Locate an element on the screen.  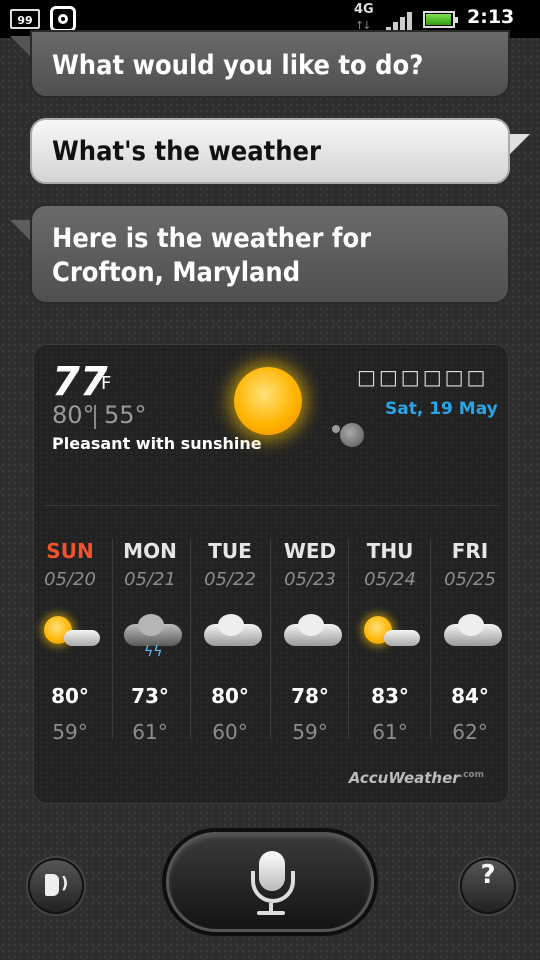
microphone-icon-base is located at coordinates (271, 913).